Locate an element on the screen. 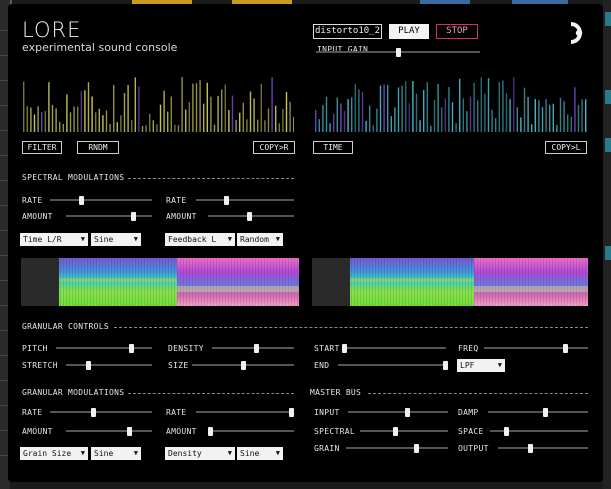 The image size is (611, 489). input-gain-slider is located at coordinates (398, 52).